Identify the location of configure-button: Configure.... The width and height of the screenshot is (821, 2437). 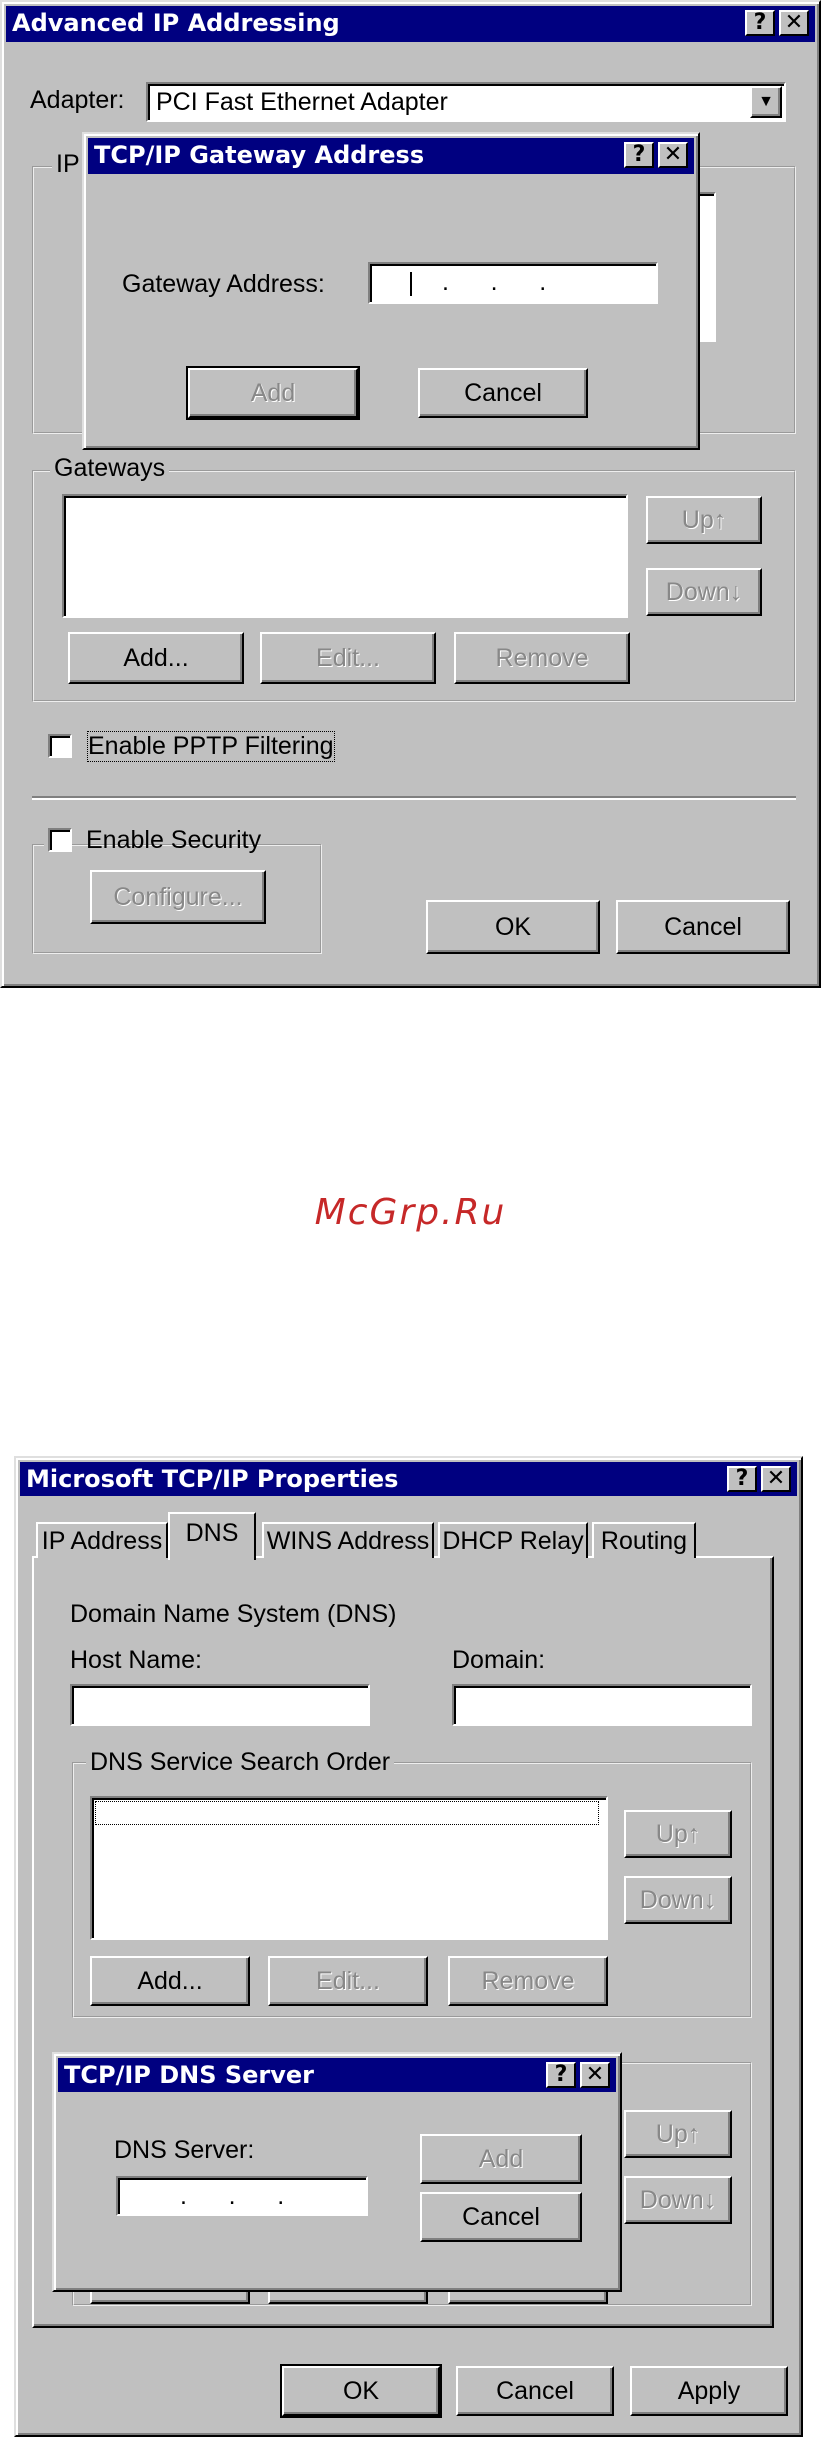
(178, 897).